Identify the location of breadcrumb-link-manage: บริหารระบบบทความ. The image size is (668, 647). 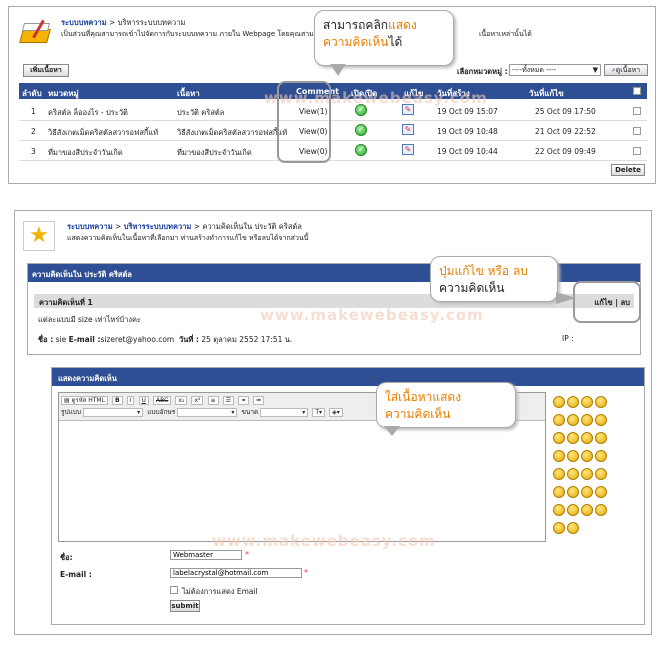
(158, 226).